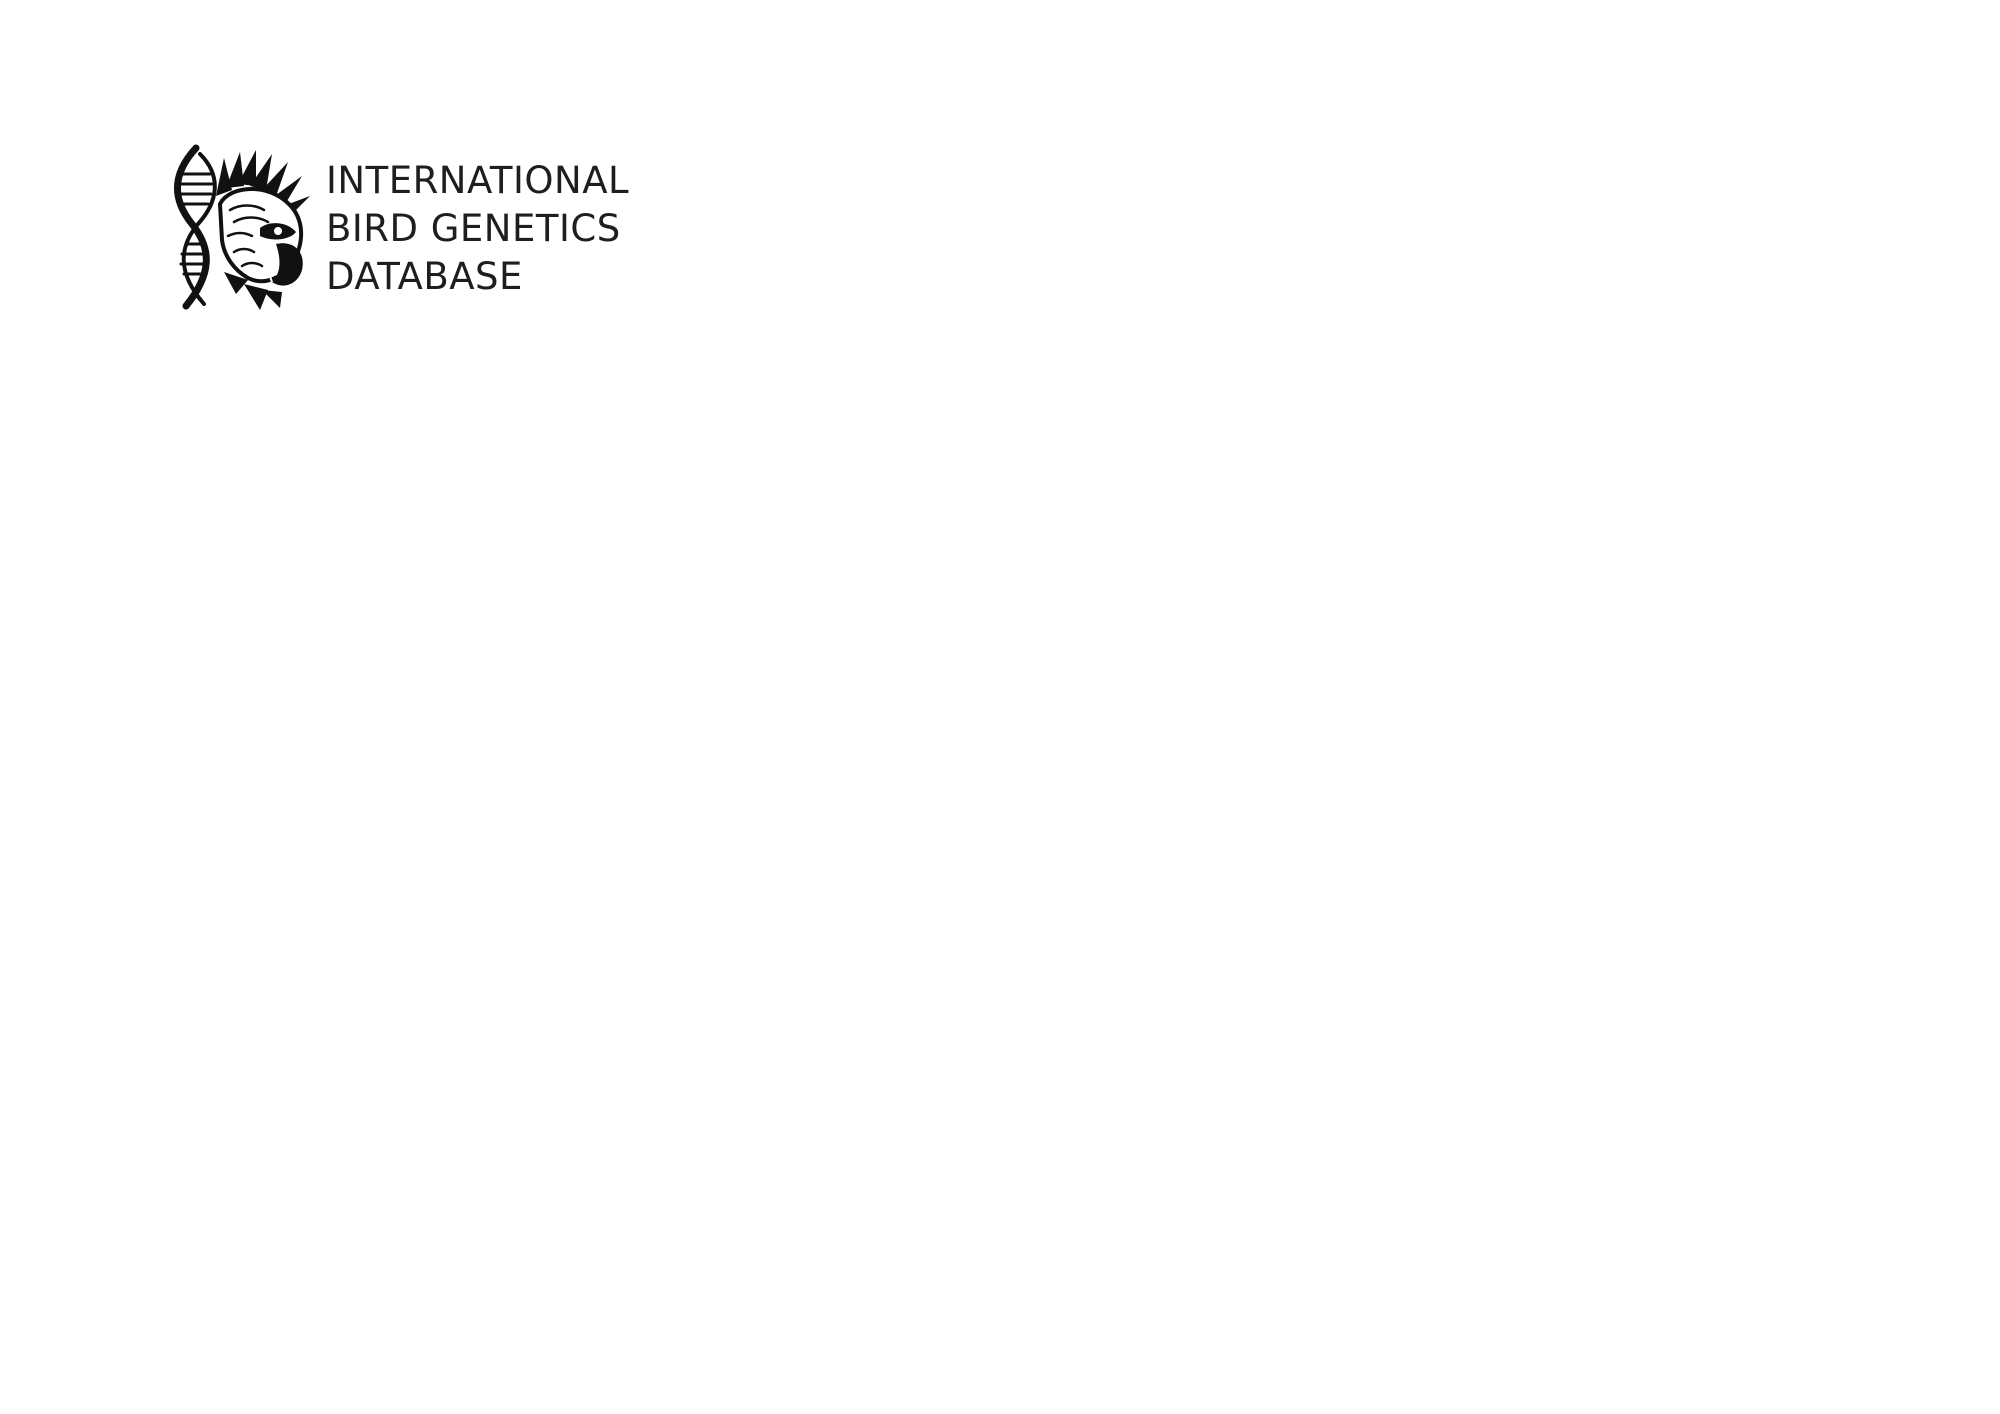  I want to click on logo-line-1: INTERNATIONAL, so click(478, 180).